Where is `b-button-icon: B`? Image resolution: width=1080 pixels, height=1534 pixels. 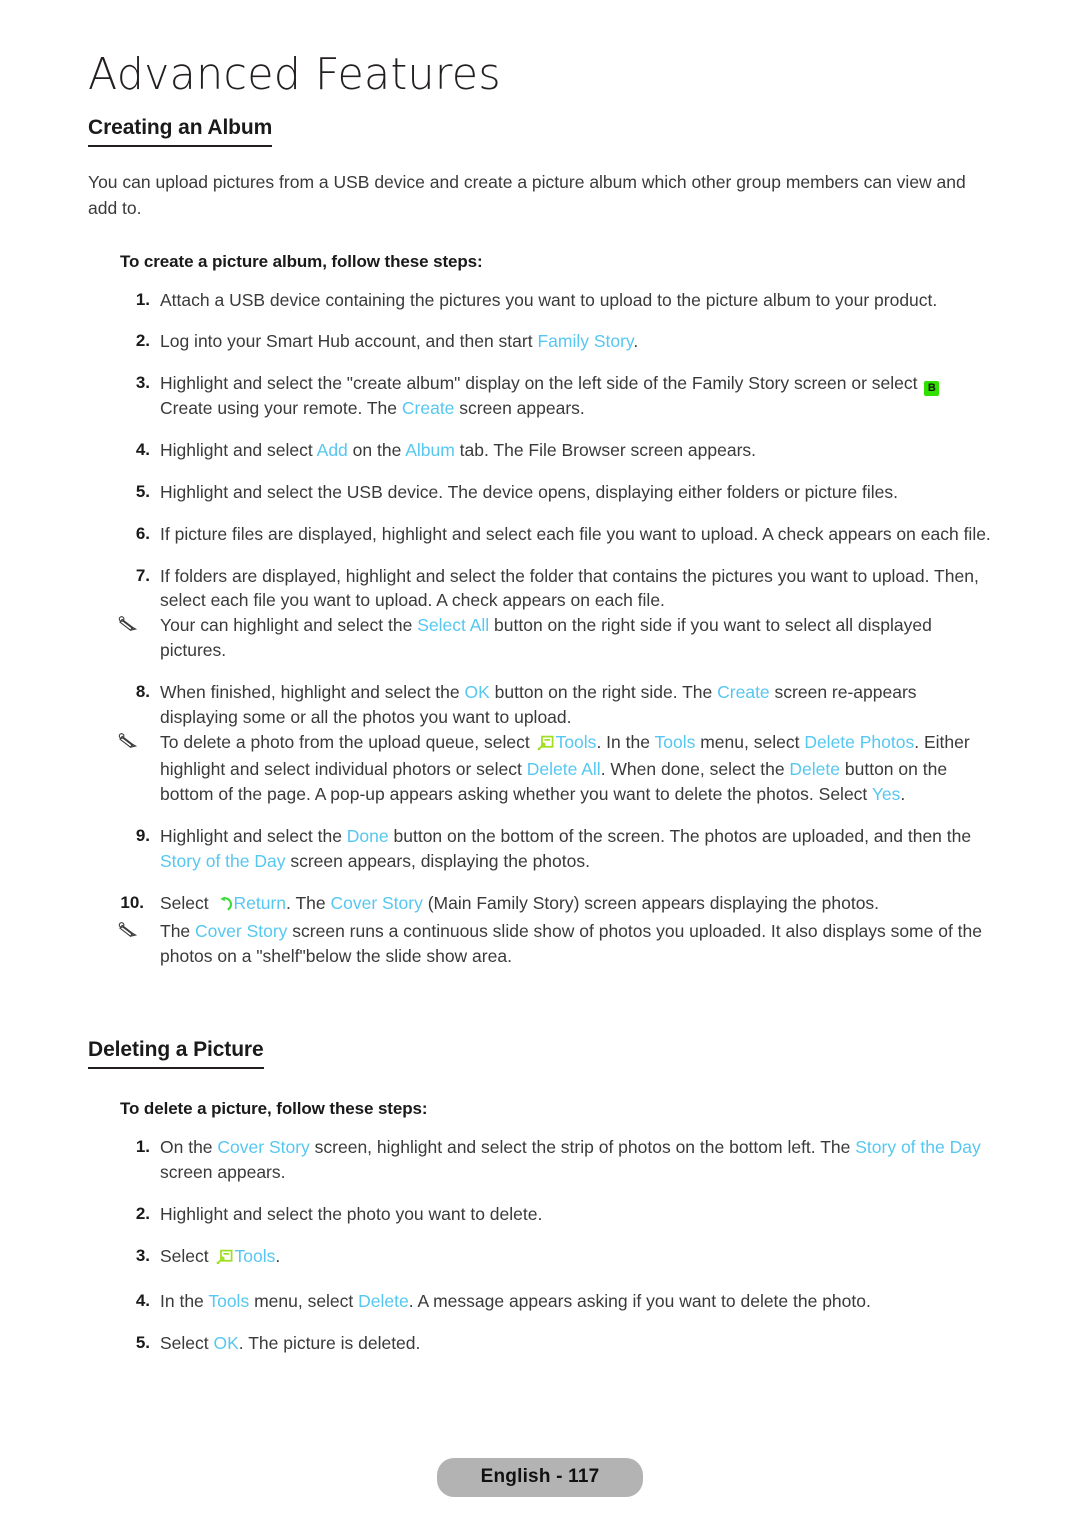 b-button-icon: B is located at coordinates (932, 389).